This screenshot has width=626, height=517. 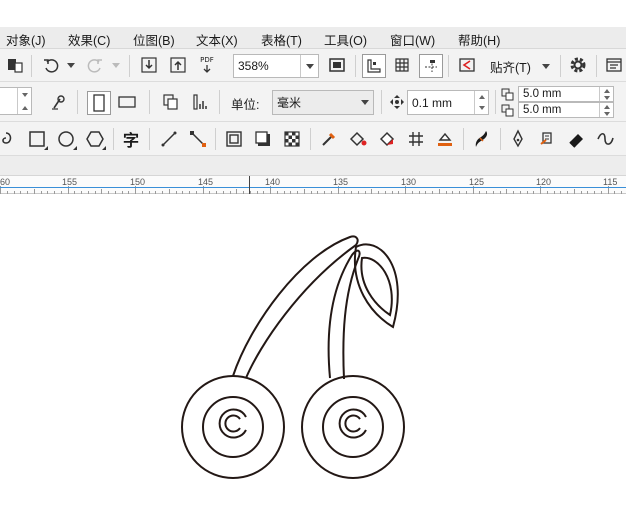 I want to click on rulers-icon, so click(x=374, y=66).